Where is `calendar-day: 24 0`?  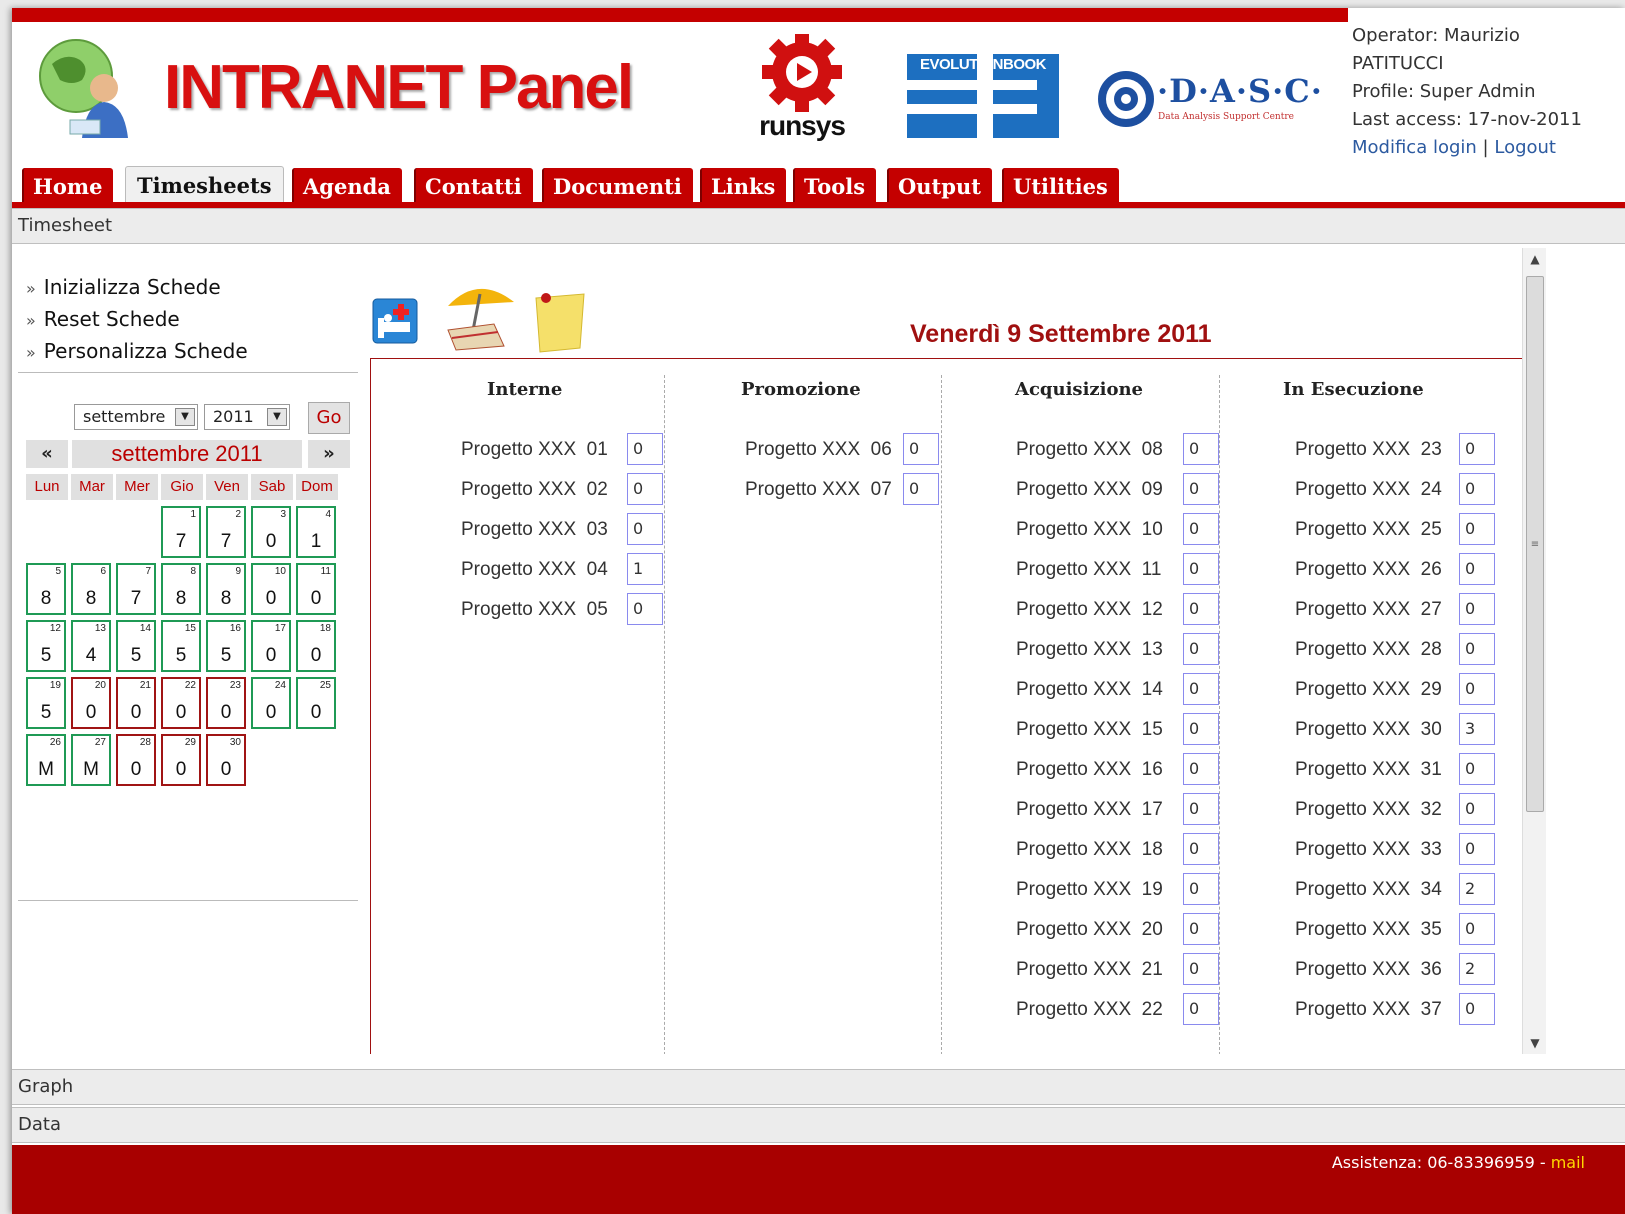
calendar-day: 24 0 is located at coordinates (271, 703).